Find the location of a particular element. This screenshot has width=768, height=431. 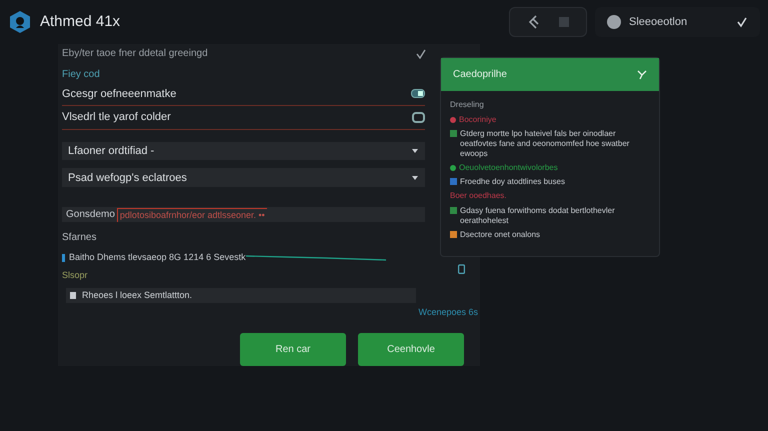

toggle-icon is located at coordinates (418, 93).